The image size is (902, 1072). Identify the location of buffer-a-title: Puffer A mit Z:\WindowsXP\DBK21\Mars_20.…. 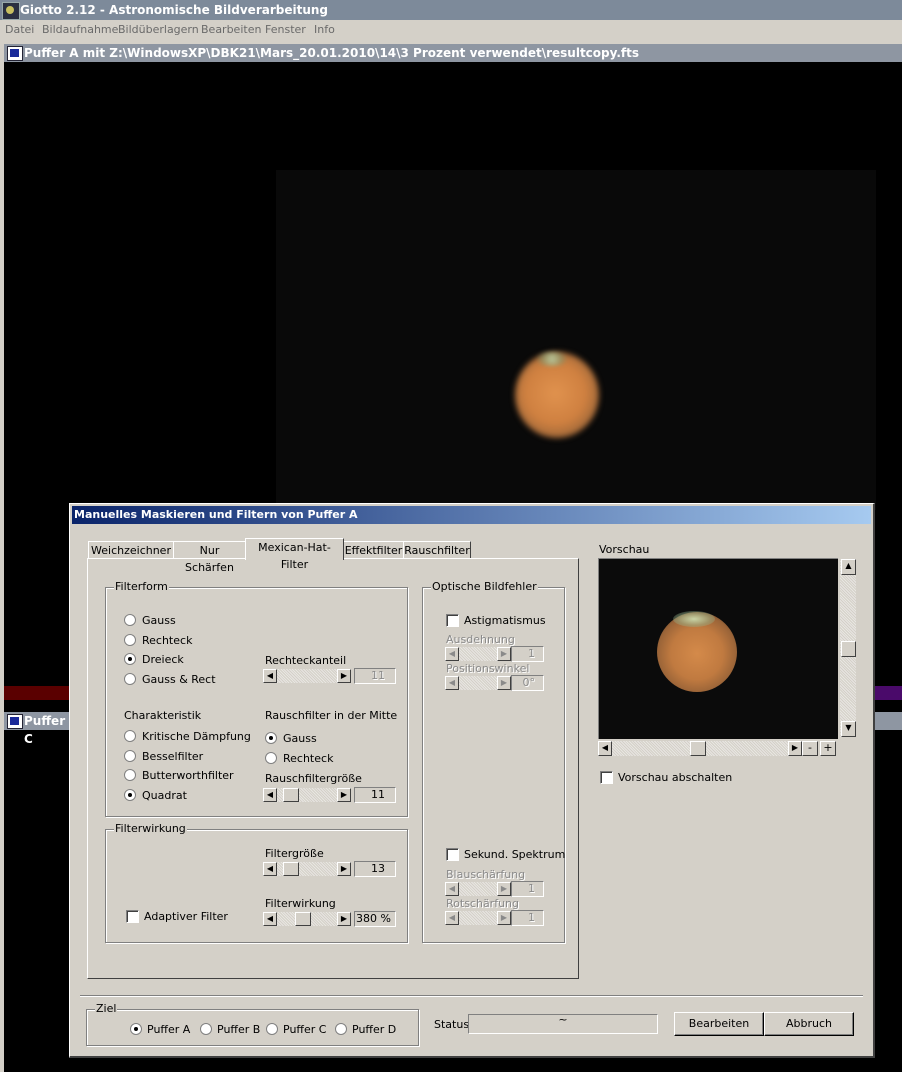
(331, 53).